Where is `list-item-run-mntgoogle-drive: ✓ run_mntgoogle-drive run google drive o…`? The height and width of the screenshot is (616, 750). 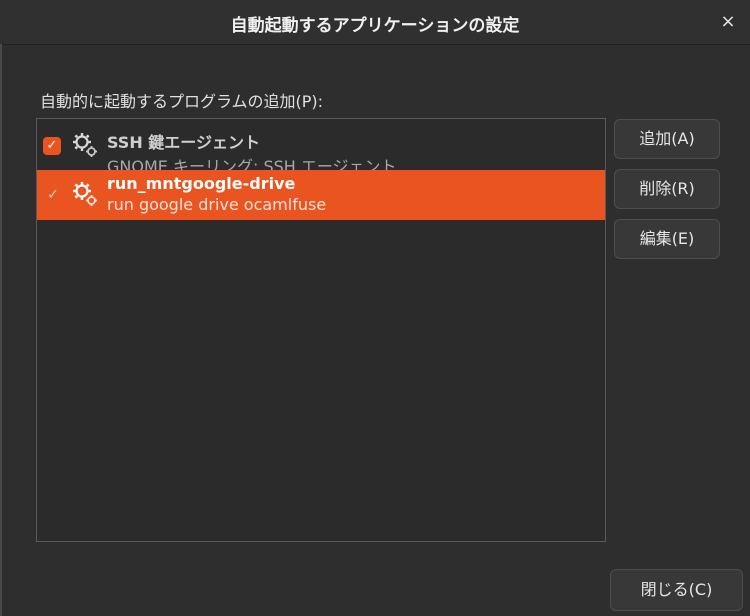
list-item-run-mntgoogle-drive: ✓ run_mntgoogle-drive run google drive o… is located at coordinates (321, 195).